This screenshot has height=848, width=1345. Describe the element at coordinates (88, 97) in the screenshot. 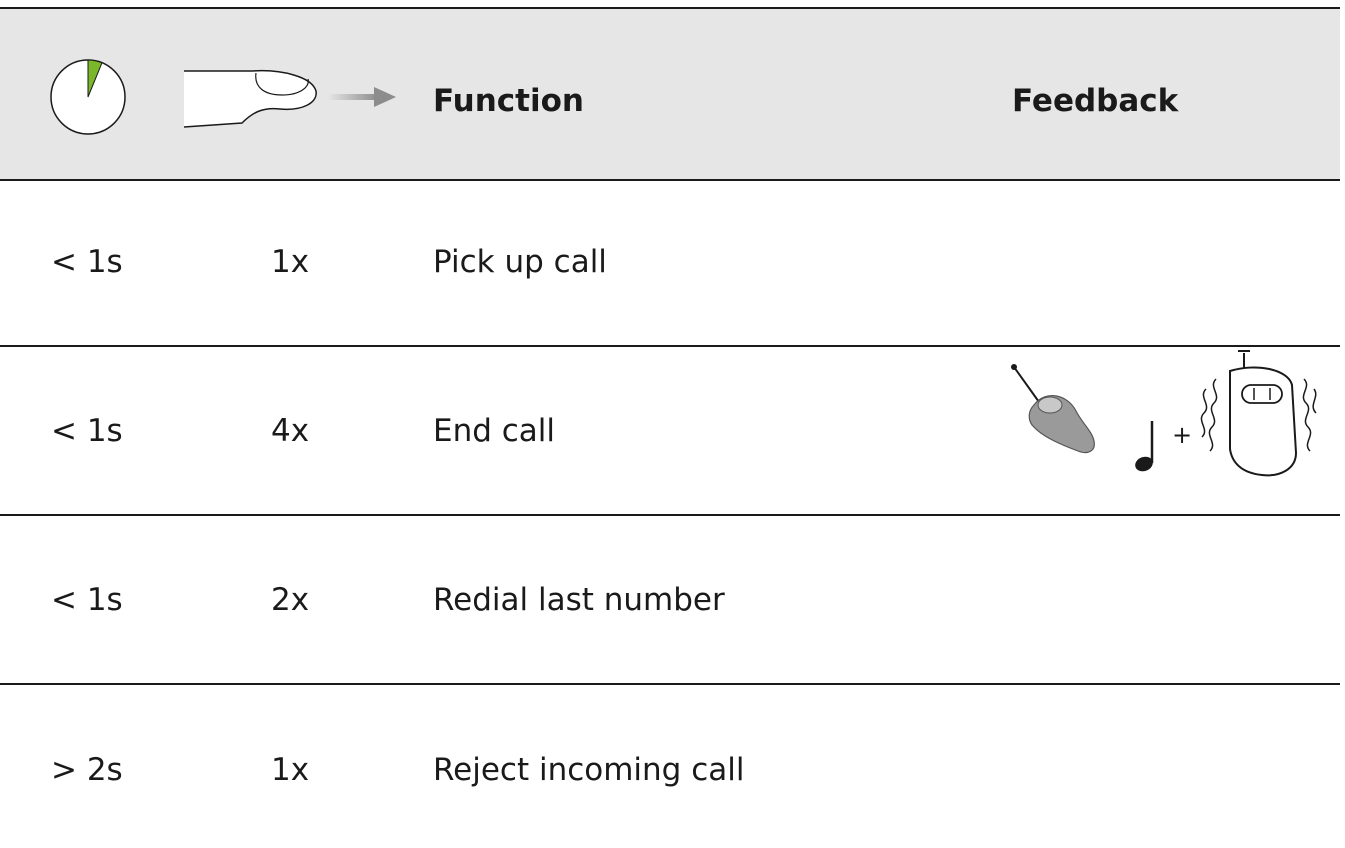

I see `timer-icon` at that location.